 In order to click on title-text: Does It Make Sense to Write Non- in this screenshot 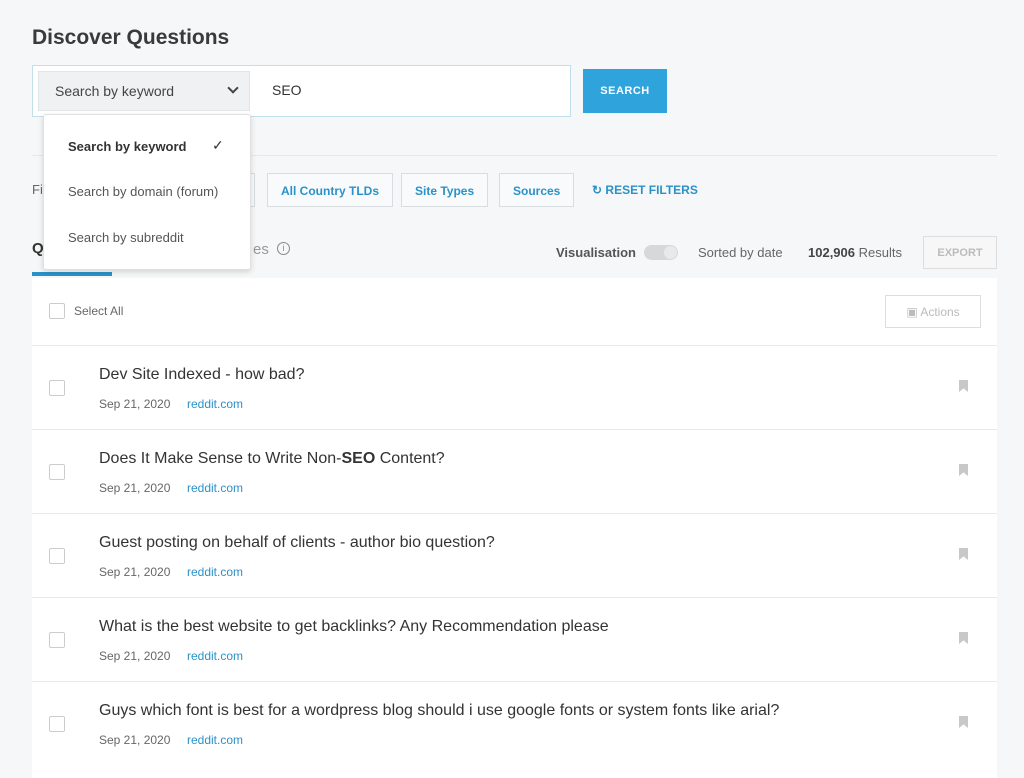, I will do `click(220, 458)`.